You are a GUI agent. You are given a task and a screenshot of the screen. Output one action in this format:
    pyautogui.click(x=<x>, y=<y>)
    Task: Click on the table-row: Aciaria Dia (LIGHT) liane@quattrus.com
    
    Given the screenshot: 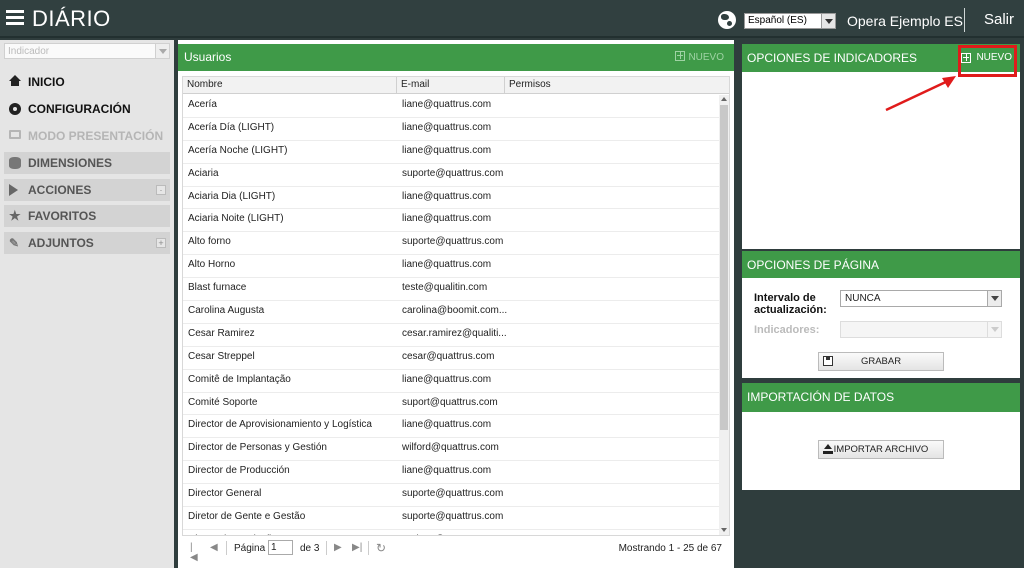 What is the action you would take?
    pyautogui.click(x=451, y=198)
    